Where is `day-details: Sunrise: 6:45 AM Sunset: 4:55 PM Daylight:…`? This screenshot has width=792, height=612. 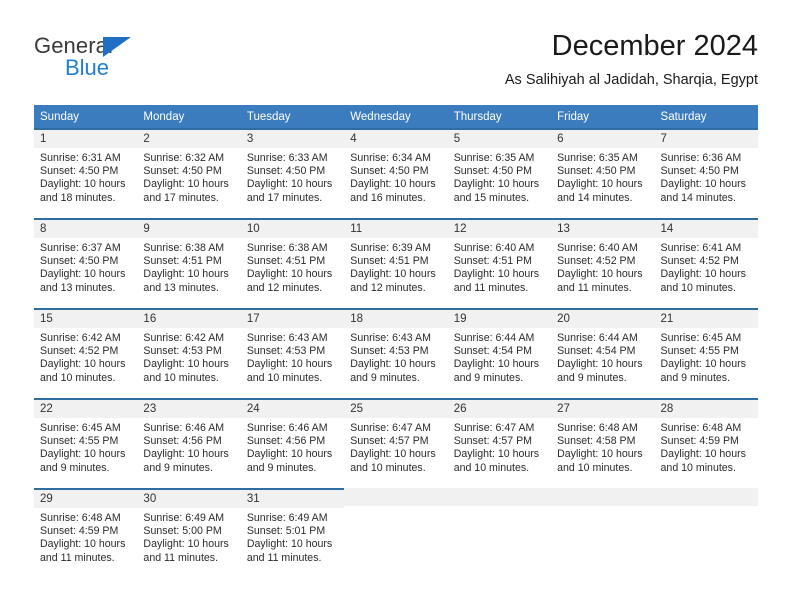
day-details: Sunrise: 6:45 AM Sunset: 4:55 PM Daylight:… is located at coordinates (706, 356).